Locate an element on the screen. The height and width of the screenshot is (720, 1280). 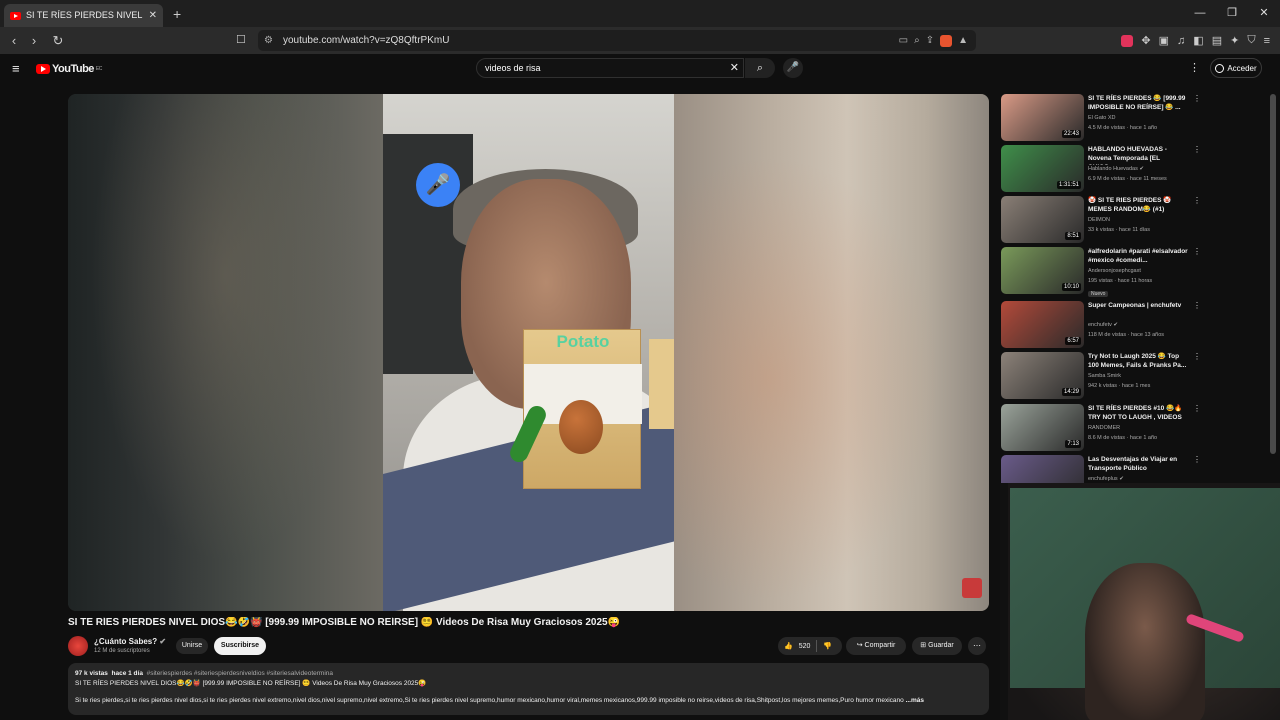
video-thumbnail: 8:51 is located at coordinates (1042, 219).